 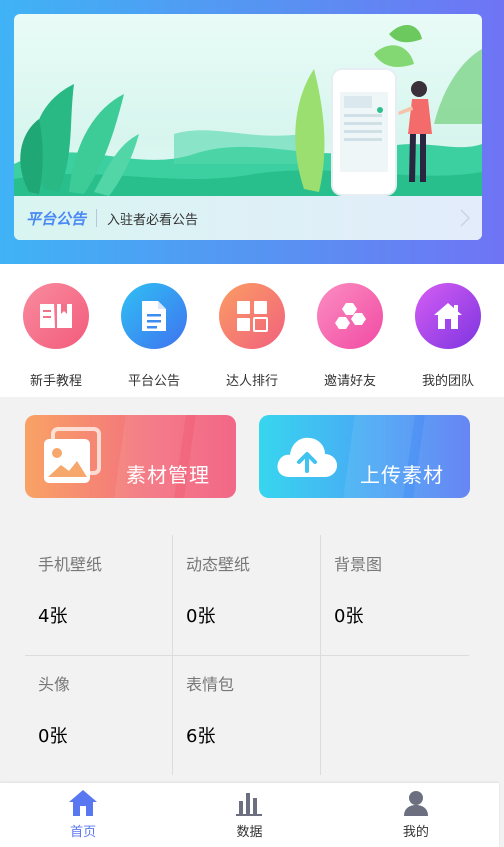 What do you see at coordinates (56, 316) in the screenshot?
I see `book-icon` at bounding box center [56, 316].